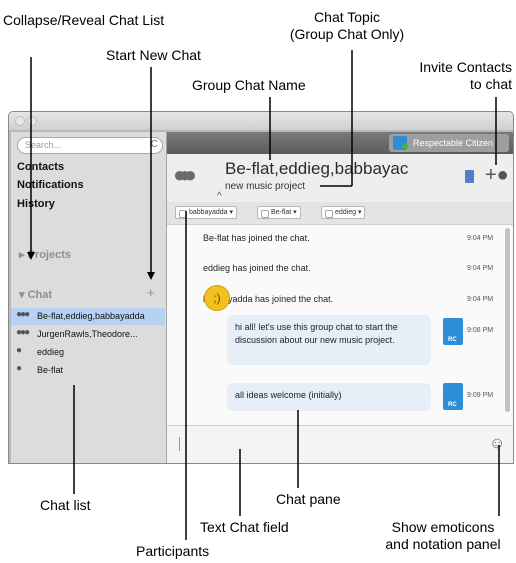  Describe the element at coordinates (452, 76) in the screenshot. I see `callout-invite-contacts: Invite Contacts to chat` at that location.